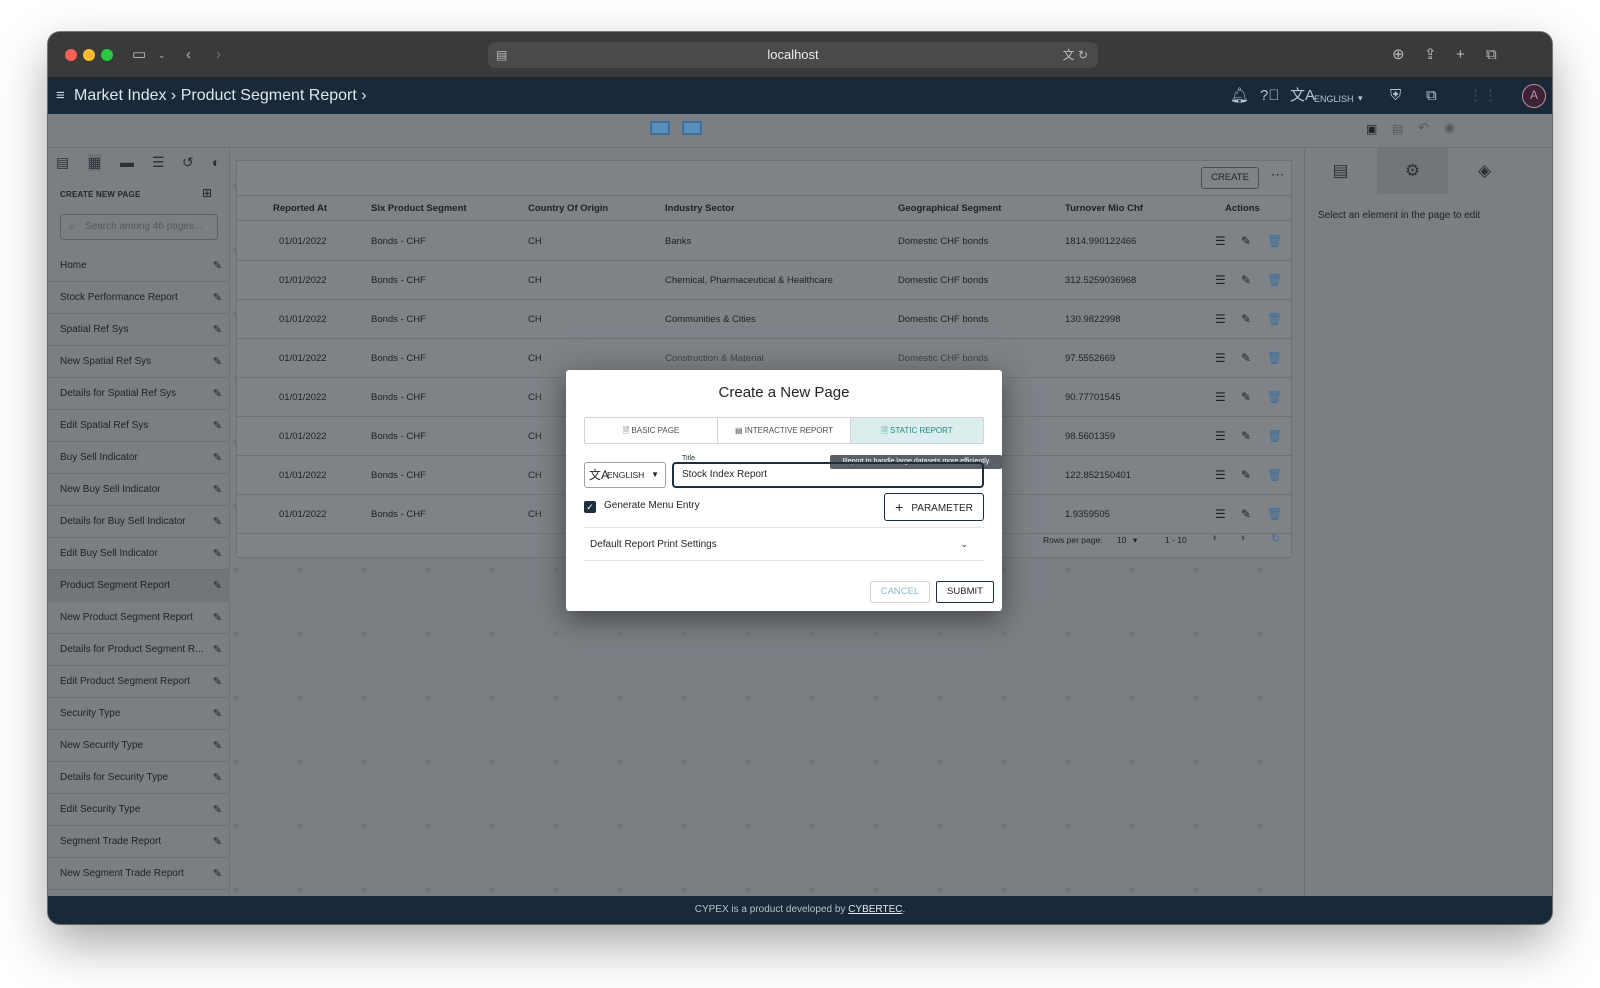 The height and width of the screenshot is (988, 1600). What do you see at coordinates (107, 55) in the screenshot?
I see `zoom-window-button` at bounding box center [107, 55].